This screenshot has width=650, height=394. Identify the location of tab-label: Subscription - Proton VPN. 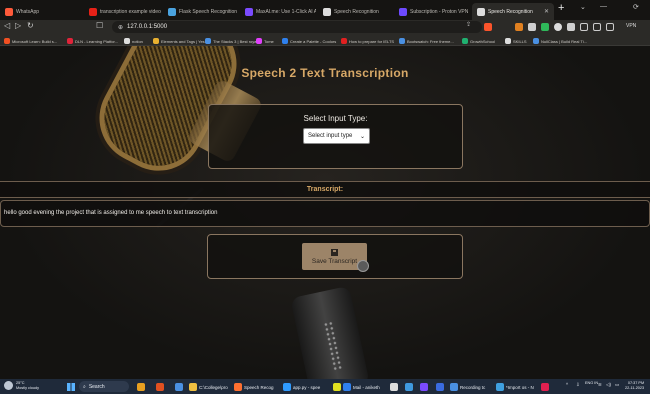
(439, 11).